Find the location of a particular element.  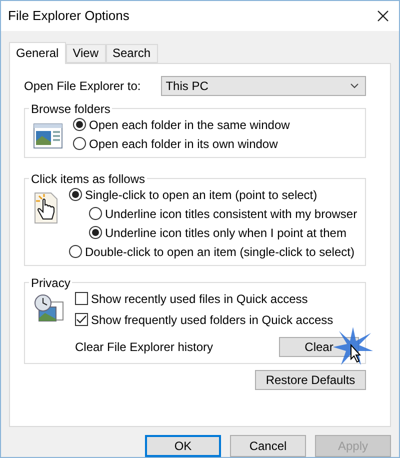

field-label: Open File Explorer to: is located at coordinates (82, 85).